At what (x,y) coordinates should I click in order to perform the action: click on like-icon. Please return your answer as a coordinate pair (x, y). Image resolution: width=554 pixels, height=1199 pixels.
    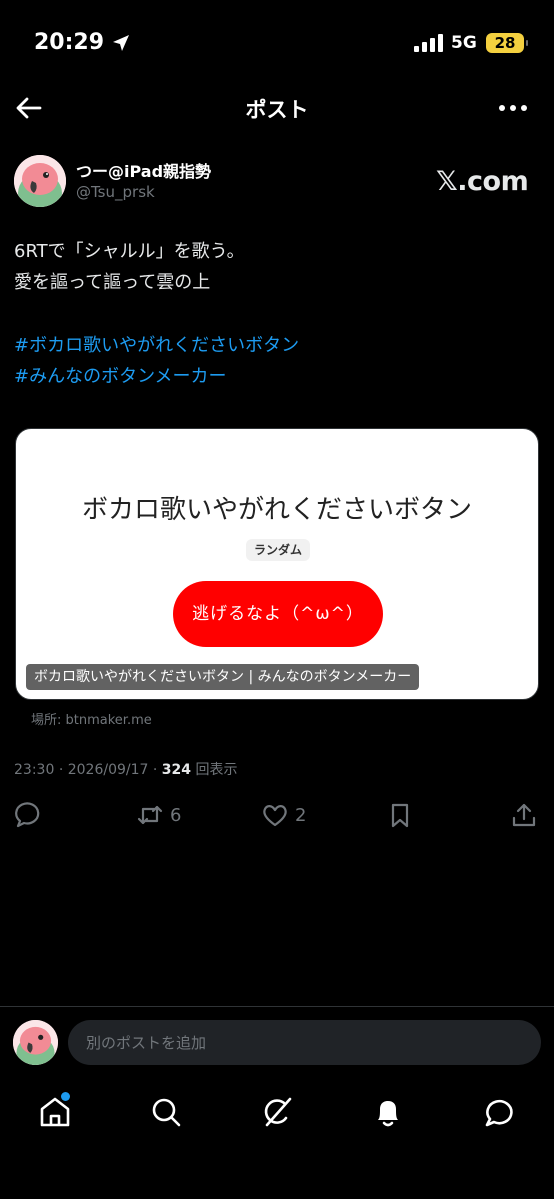
    Looking at the image, I should click on (275, 816).